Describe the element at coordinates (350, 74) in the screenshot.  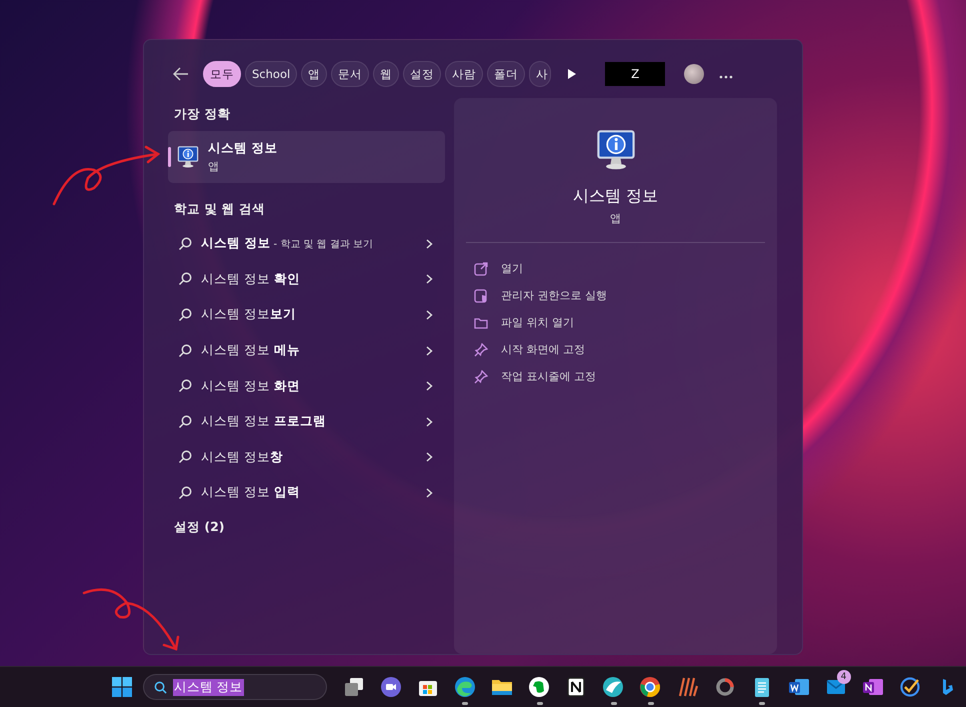
I see `filter-tab: 문서` at that location.